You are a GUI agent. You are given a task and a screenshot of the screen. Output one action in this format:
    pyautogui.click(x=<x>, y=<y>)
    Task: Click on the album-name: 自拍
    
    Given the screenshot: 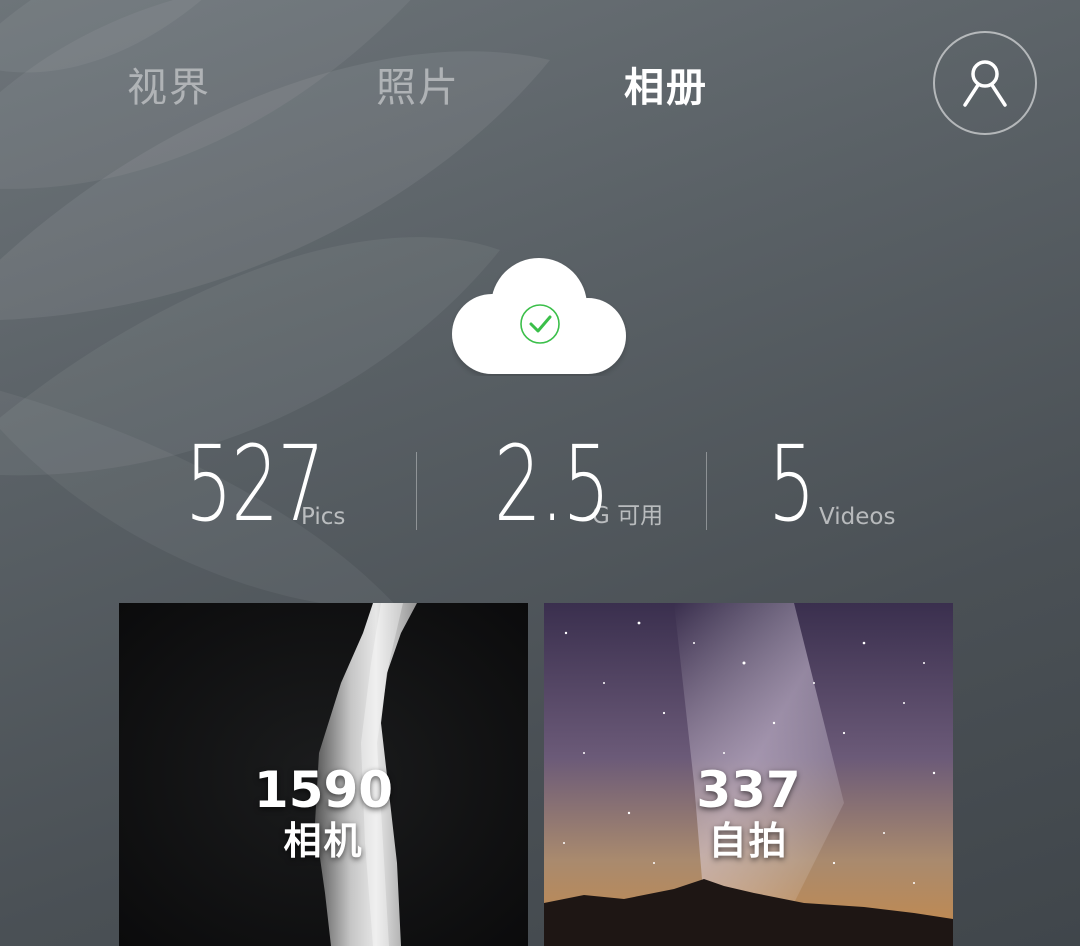 What is the action you would take?
    pyautogui.click(x=748, y=841)
    